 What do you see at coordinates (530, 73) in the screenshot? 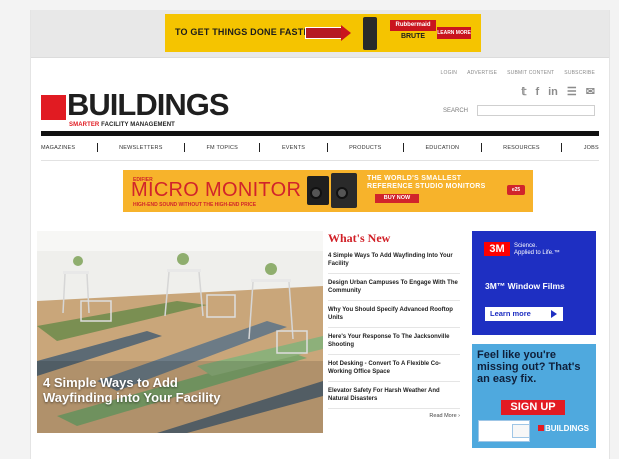
I see `util-link-submit-content: SUBMIT CONTENT` at bounding box center [530, 73].